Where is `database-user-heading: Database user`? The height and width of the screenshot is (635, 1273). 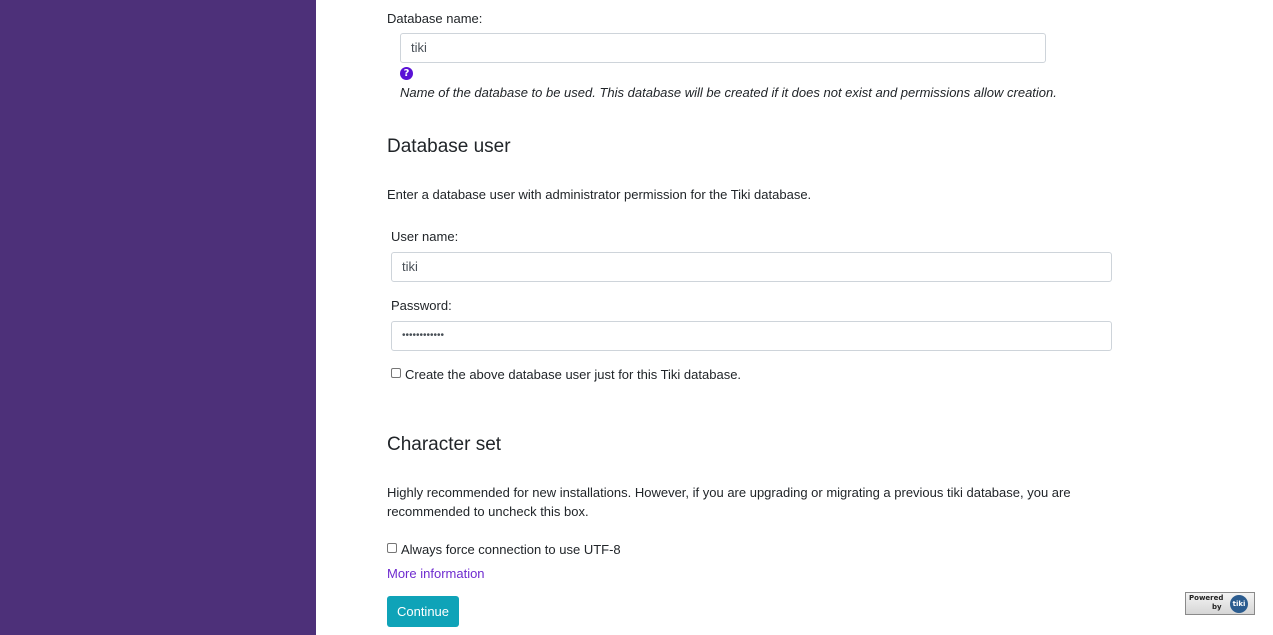
database-user-heading: Database user is located at coordinates (449, 146).